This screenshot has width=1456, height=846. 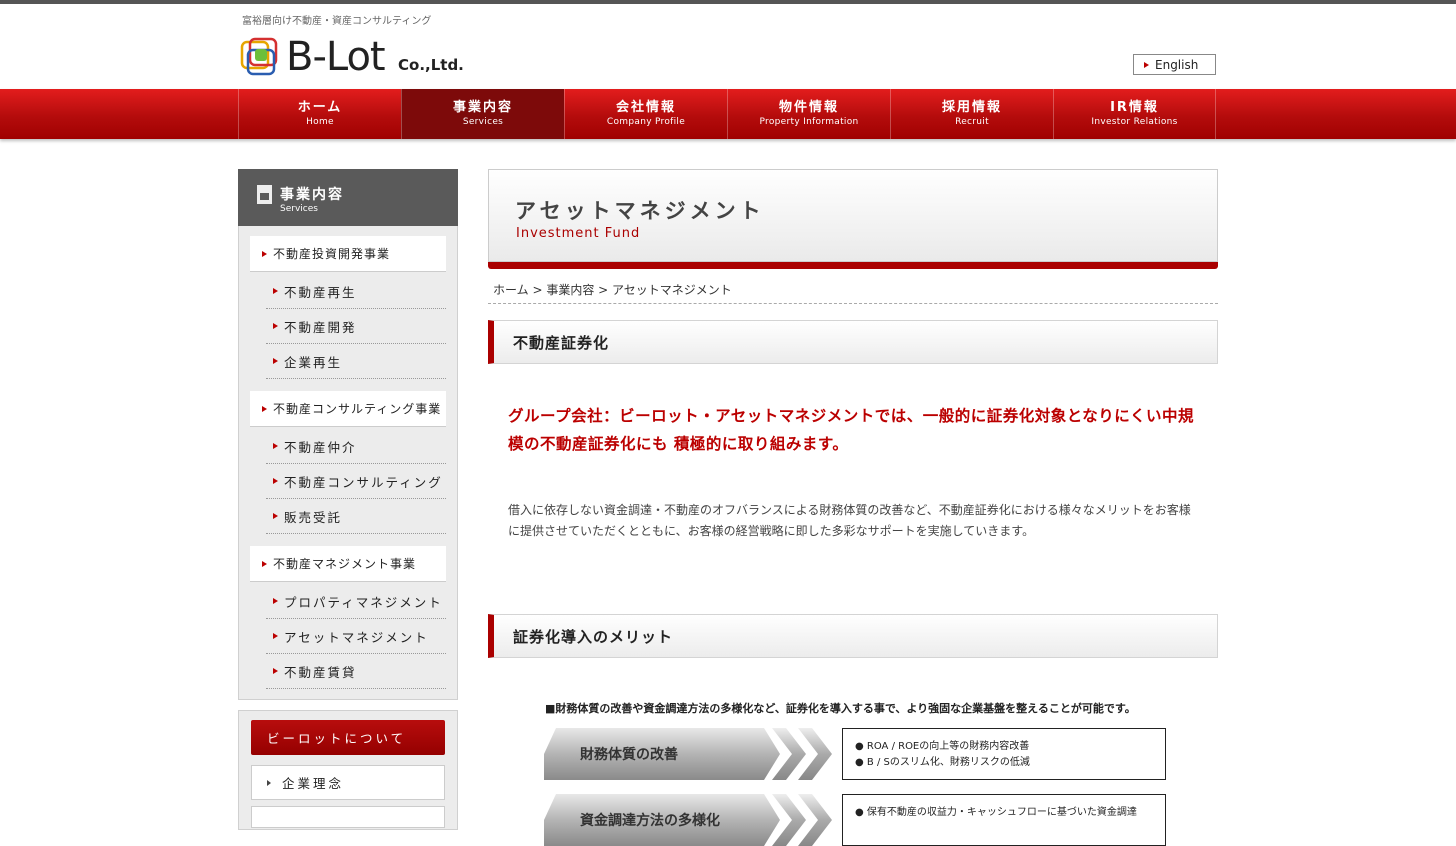 I want to click on nav-recruit: 採用情報 Recruit, so click(x=971, y=114).